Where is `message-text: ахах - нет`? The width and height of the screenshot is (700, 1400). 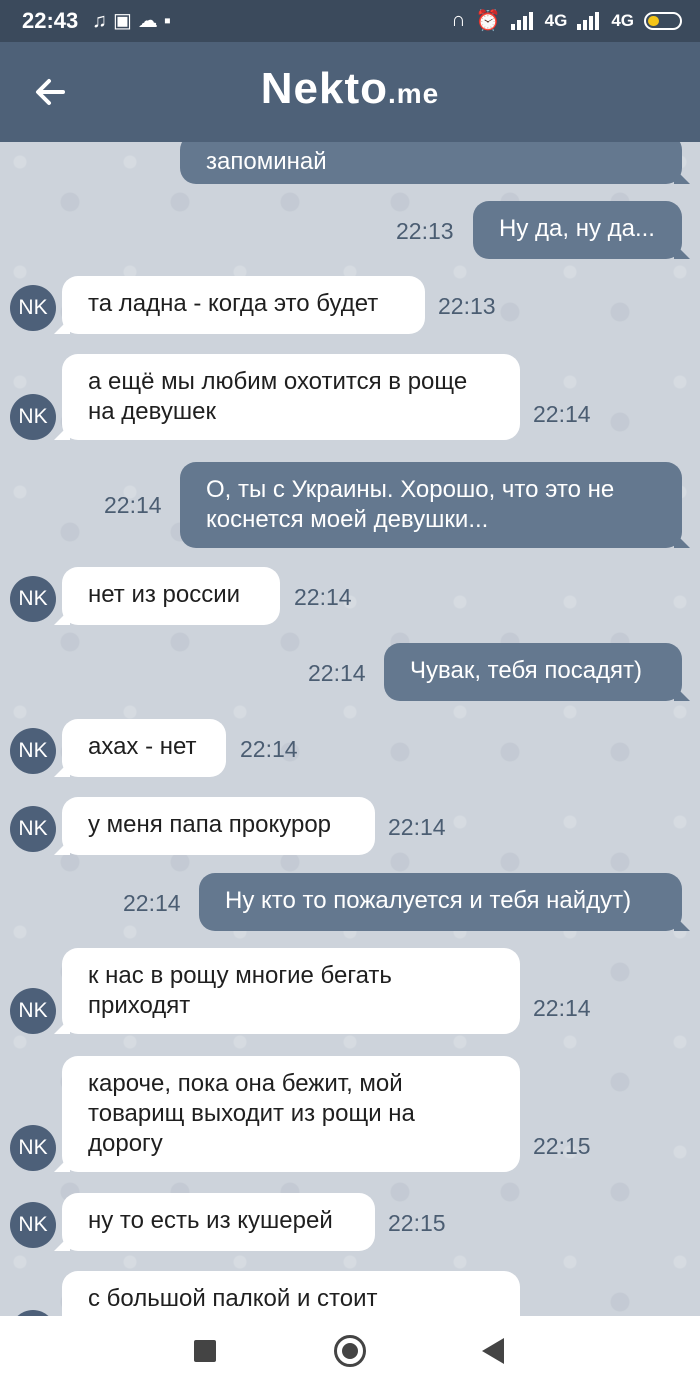
message-text: ахах - нет is located at coordinates (142, 746).